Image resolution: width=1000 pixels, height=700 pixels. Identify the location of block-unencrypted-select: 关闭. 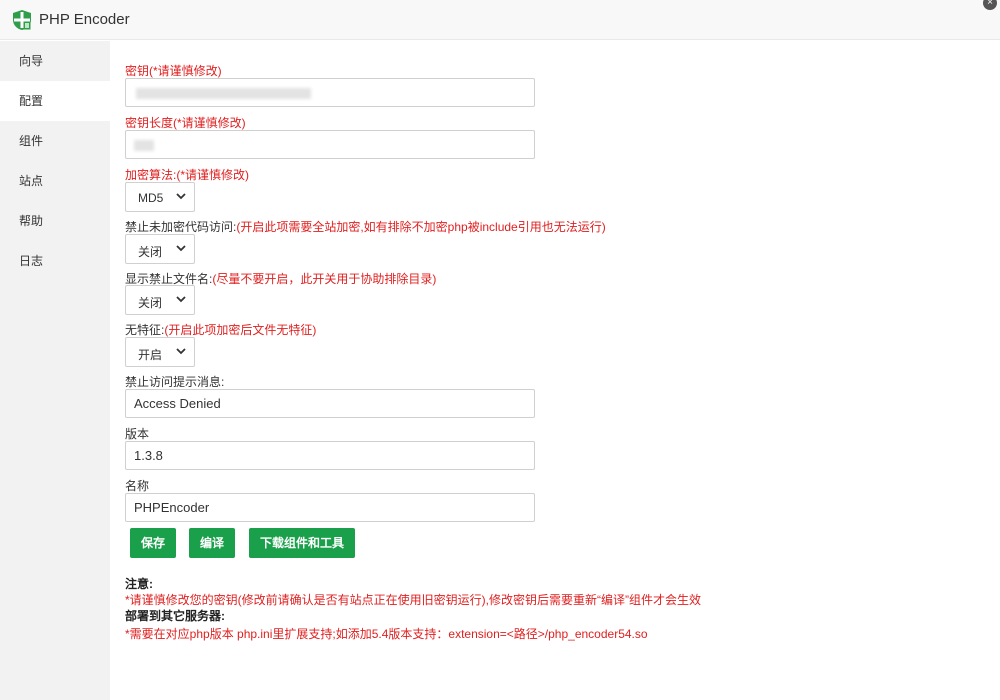
(160, 249).